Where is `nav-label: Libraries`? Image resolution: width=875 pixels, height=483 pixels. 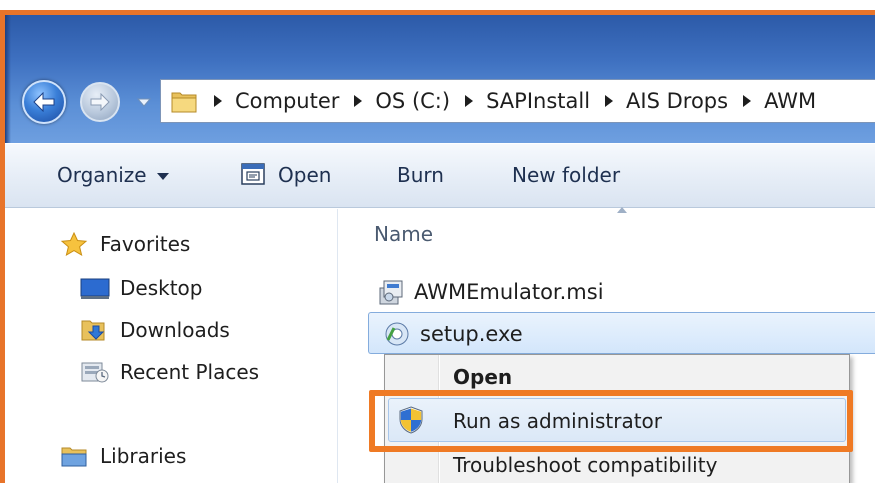 nav-label: Libraries is located at coordinates (143, 456).